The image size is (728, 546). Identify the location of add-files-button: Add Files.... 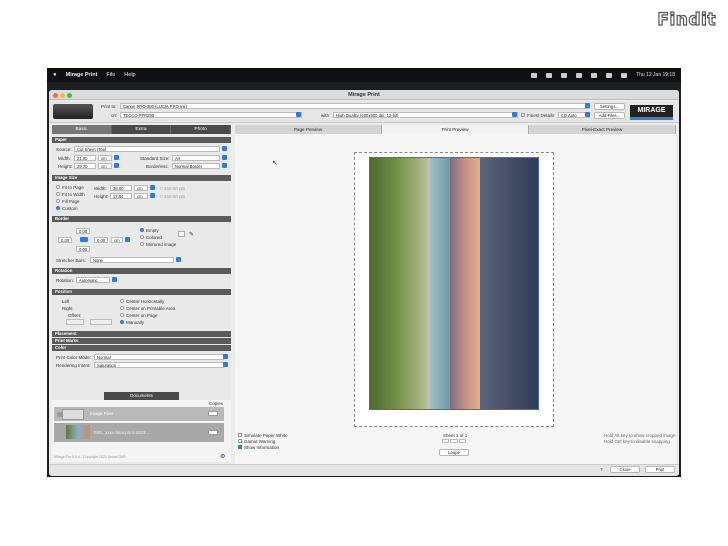
(609, 115).